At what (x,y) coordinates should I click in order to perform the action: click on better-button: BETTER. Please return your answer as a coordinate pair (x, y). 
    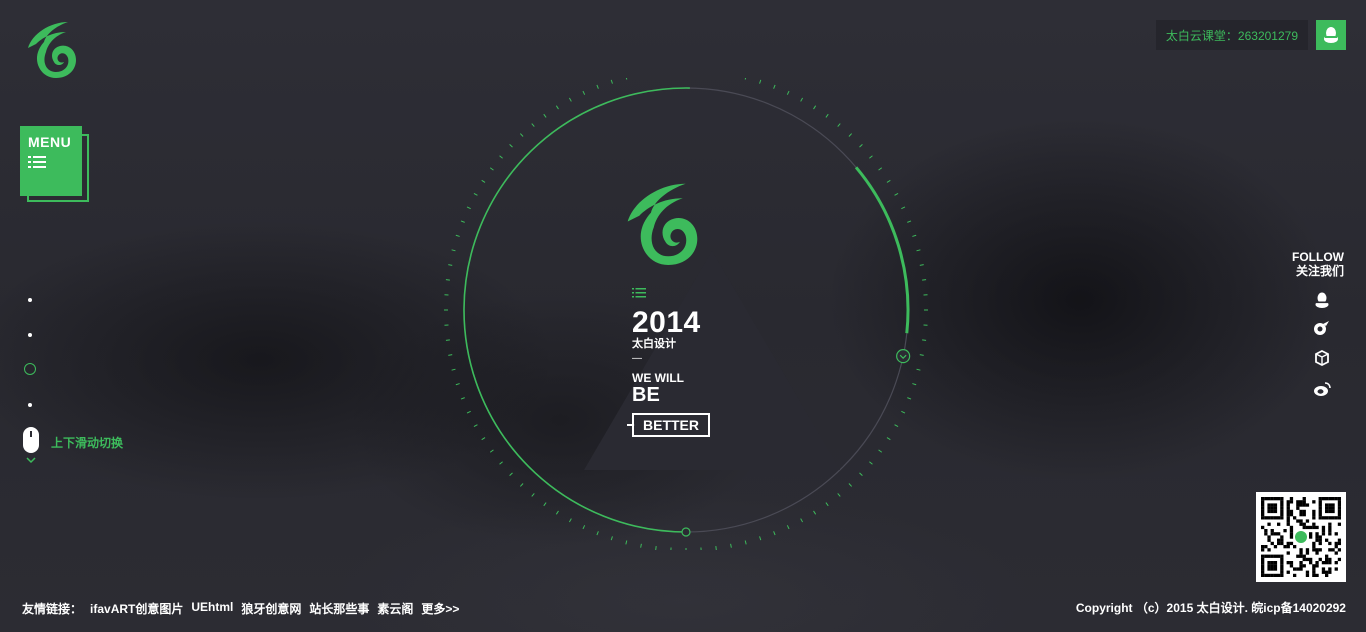
    Looking at the image, I should click on (671, 425).